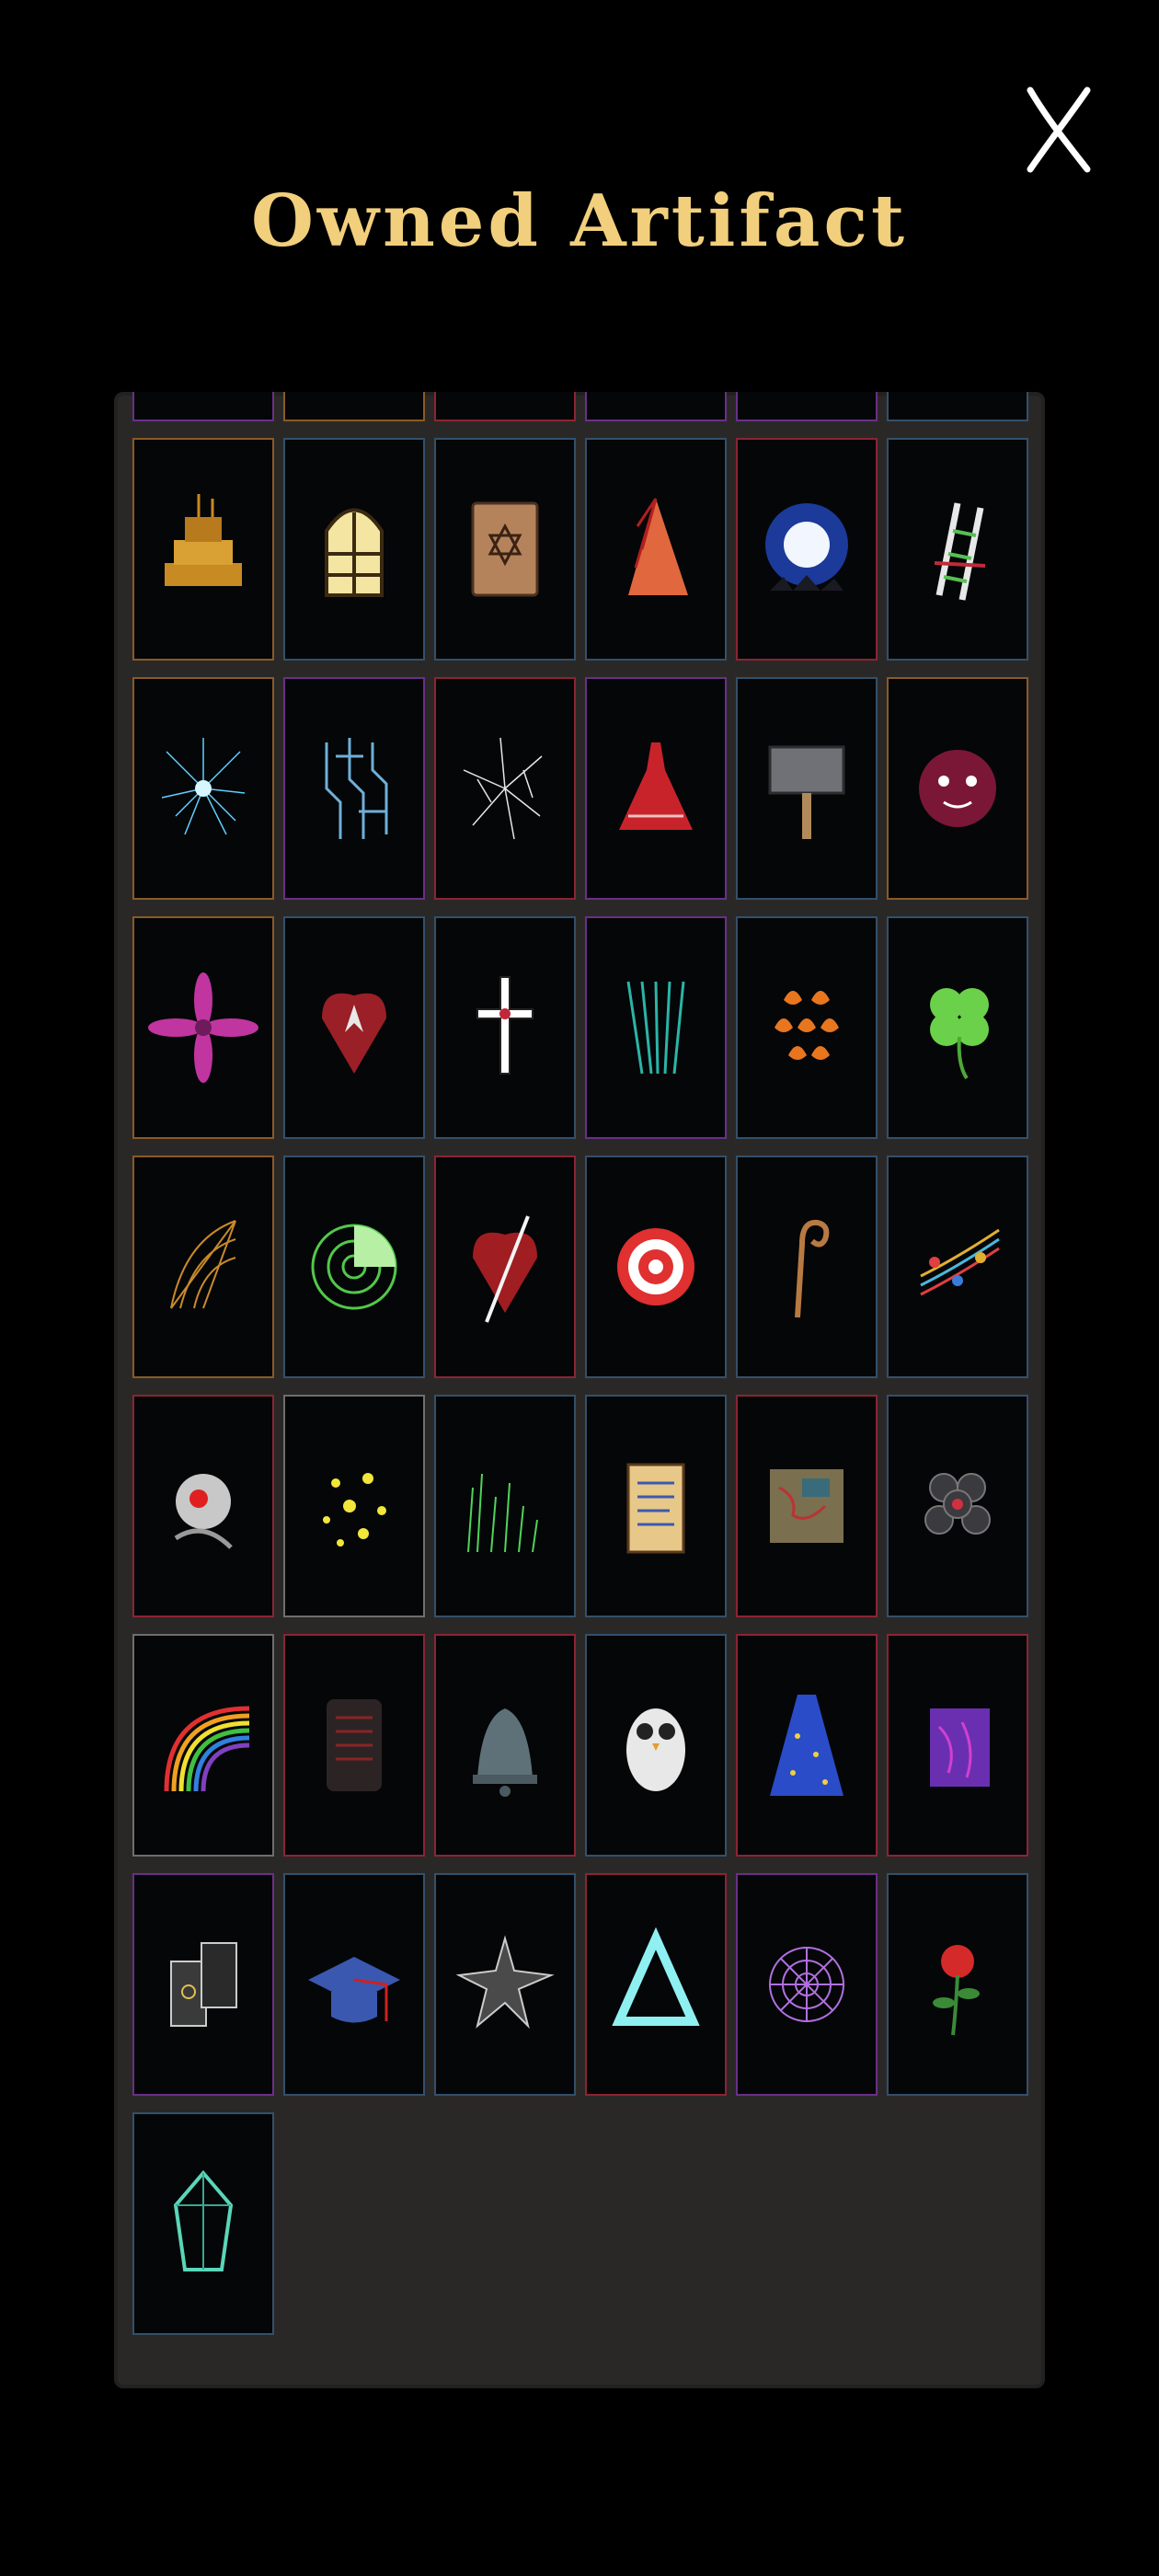 The height and width of the screenshot is (2576, 1159). I want to click on rainbow-icon, so click(207, 1749).